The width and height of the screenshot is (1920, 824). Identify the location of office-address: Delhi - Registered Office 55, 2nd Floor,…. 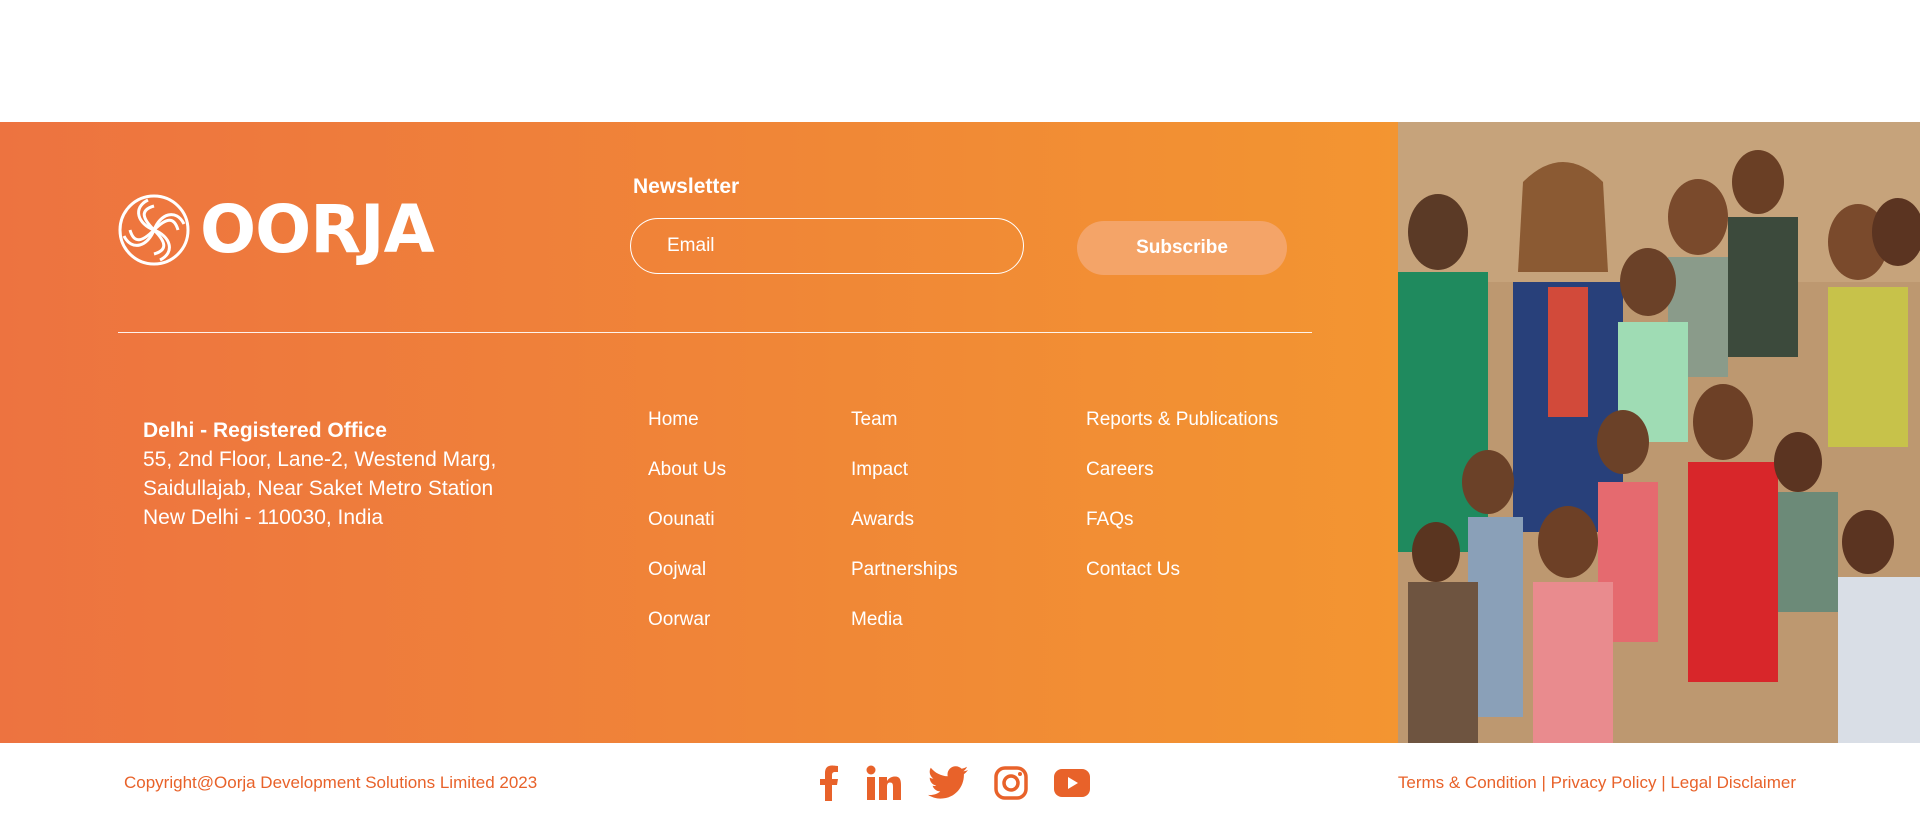
(319, 474).